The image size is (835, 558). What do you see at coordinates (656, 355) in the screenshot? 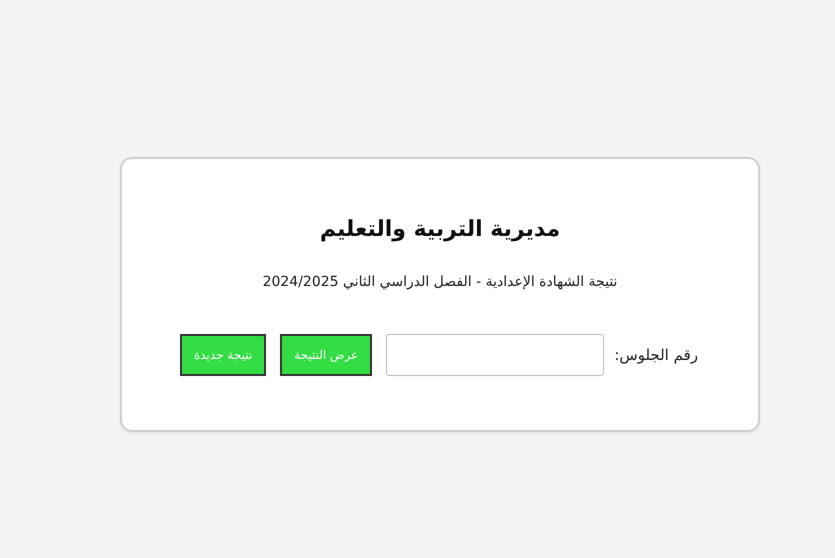
I see `seat-number-label: رقم الجلوس:` at bounding box center [656, 355].